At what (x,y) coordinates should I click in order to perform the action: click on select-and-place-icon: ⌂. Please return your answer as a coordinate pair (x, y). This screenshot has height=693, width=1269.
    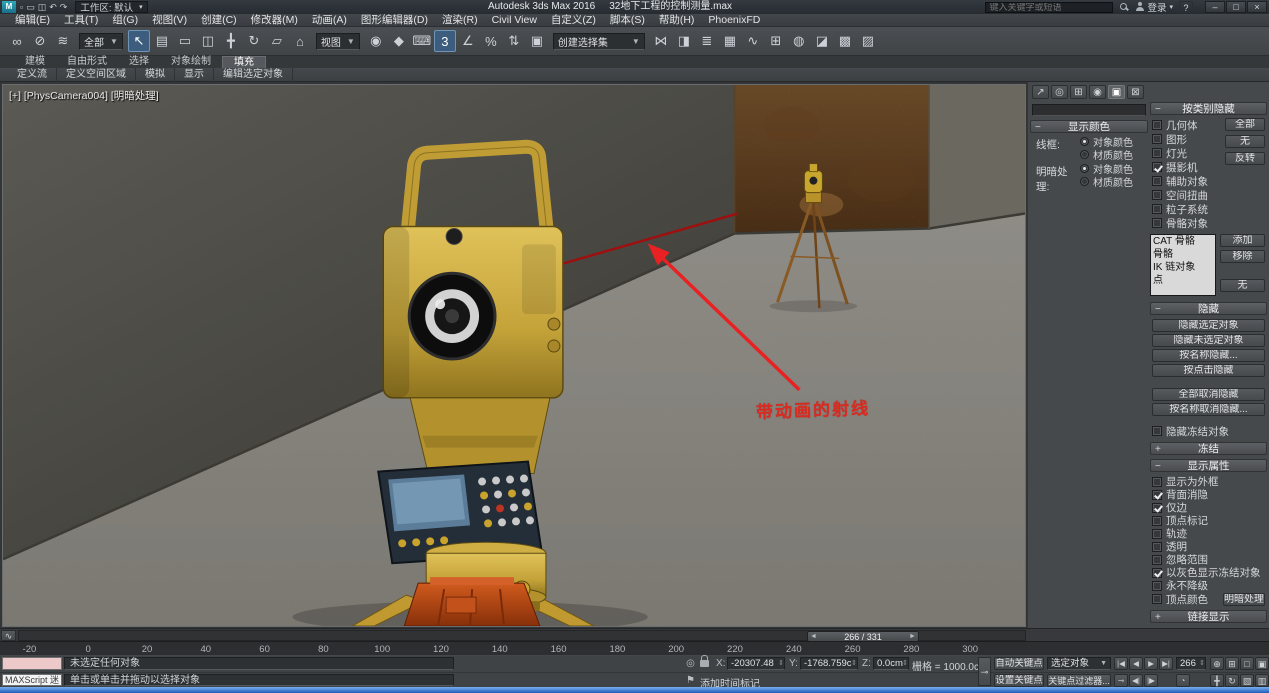
    Looking at the image, I should click on (300, 41).